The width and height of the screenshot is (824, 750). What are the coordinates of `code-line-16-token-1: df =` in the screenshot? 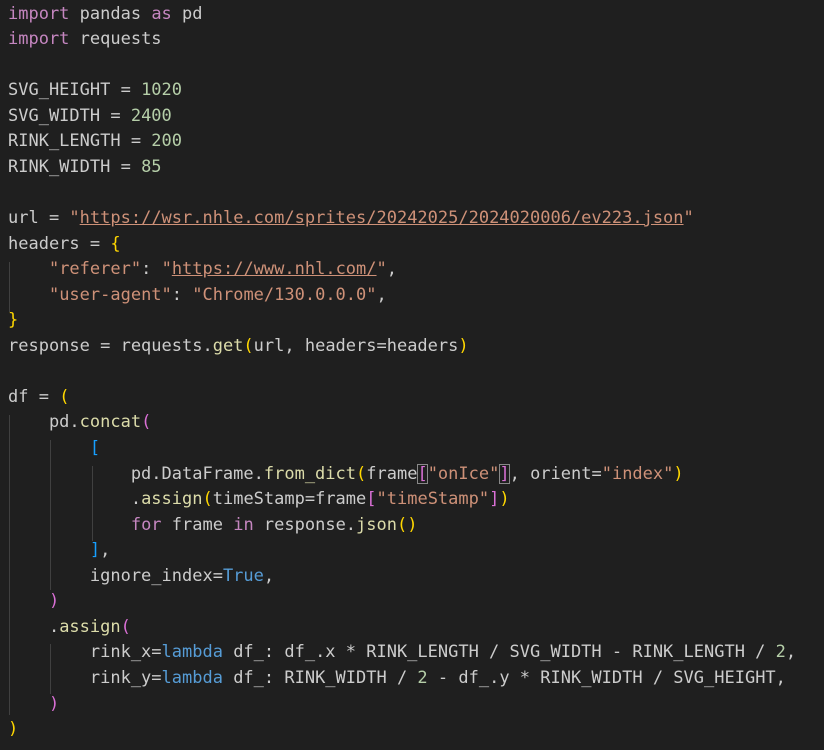 It's located at (34, 397).